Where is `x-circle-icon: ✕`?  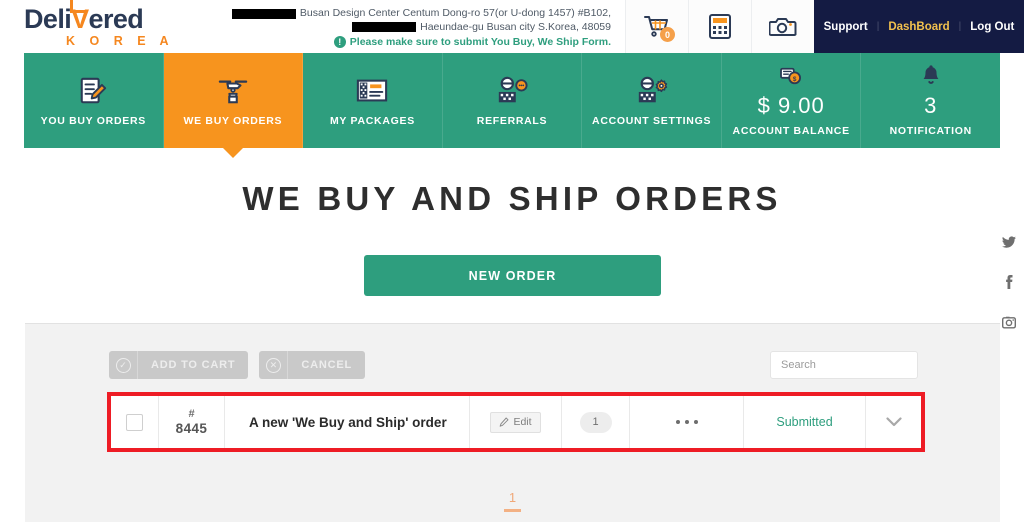 x-circle-icon: ✕ is located at coordinates (274, 365).